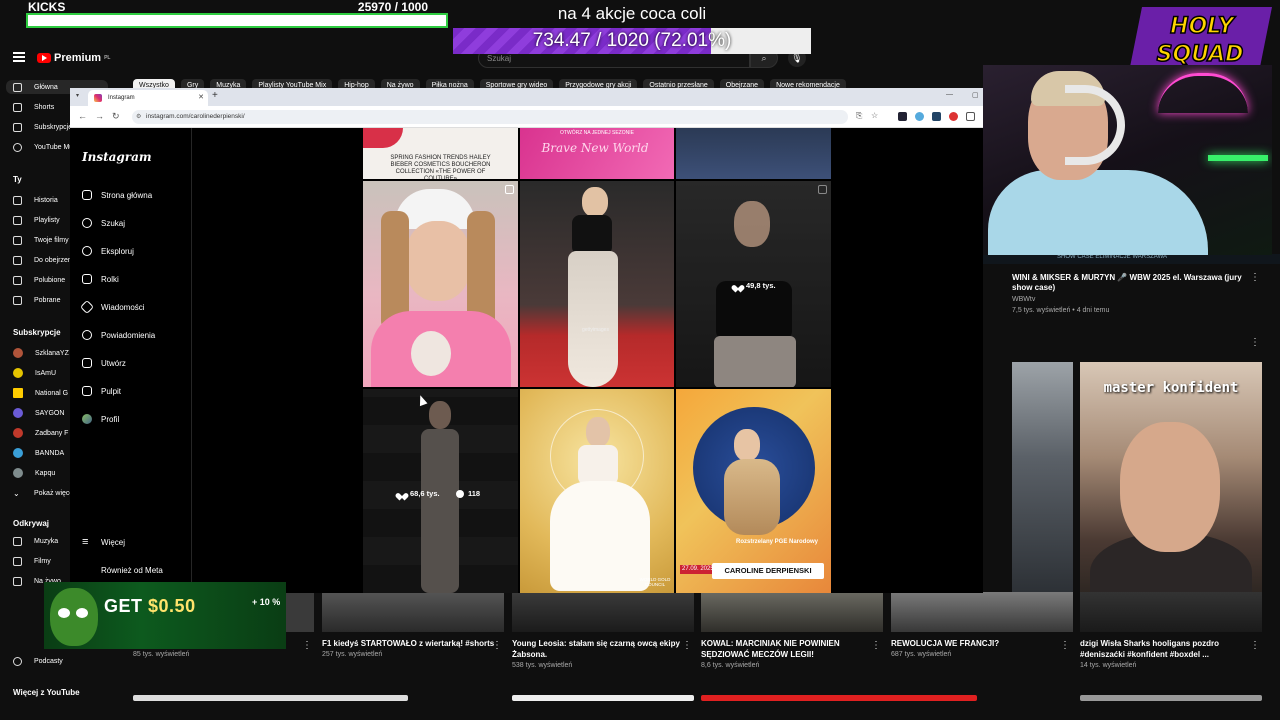  I want to click on logo-text-bottom: SQUAD, so click(1200, 54).